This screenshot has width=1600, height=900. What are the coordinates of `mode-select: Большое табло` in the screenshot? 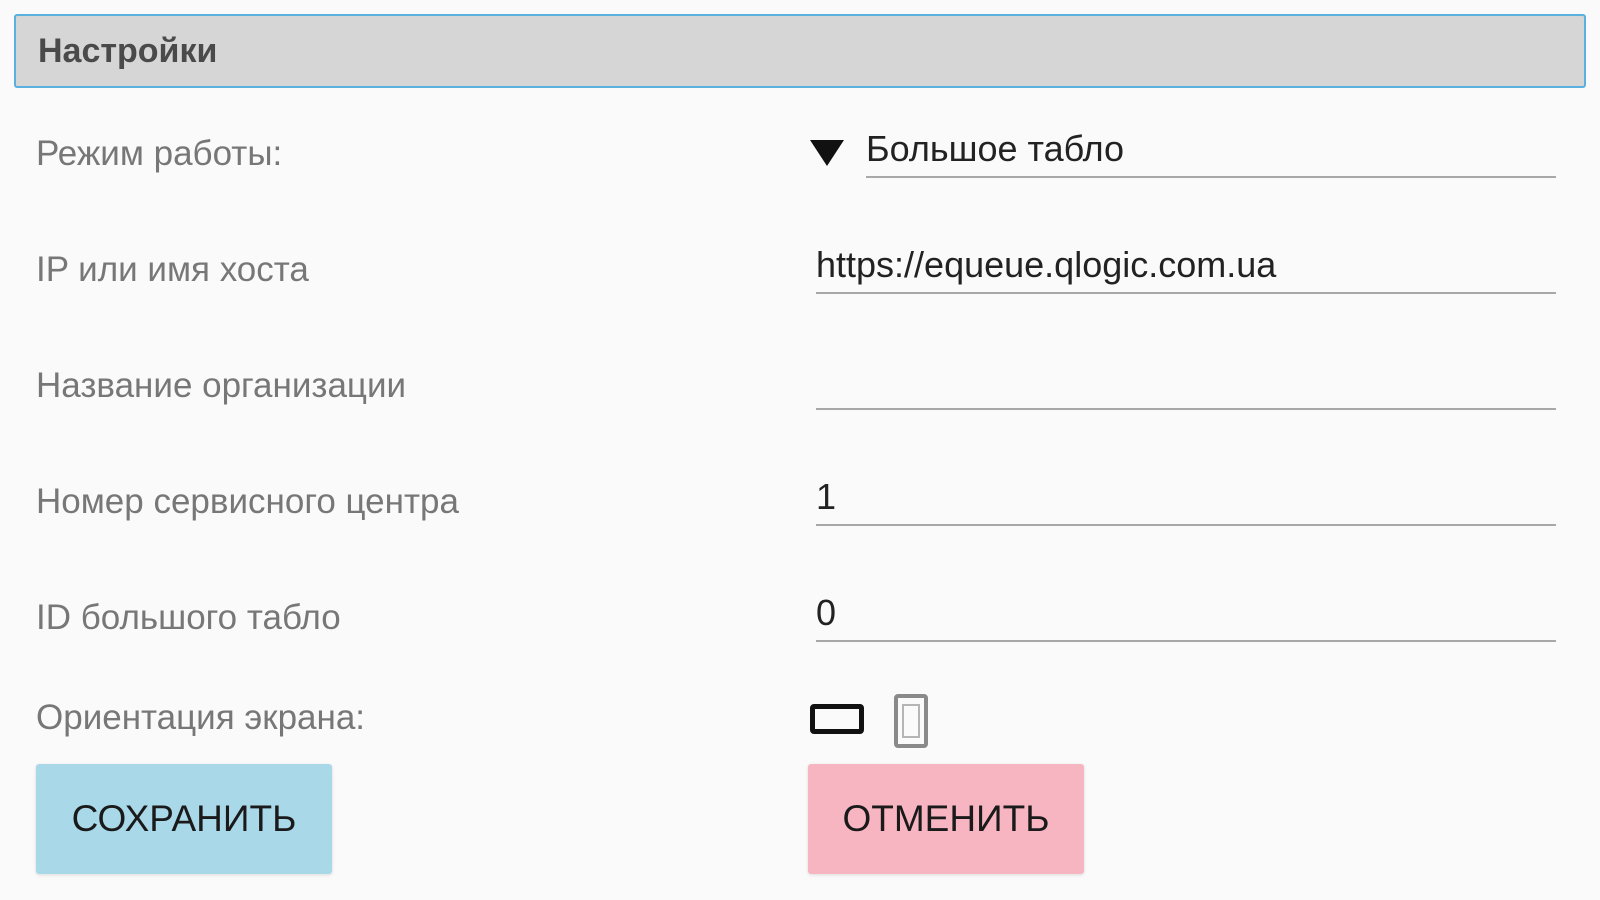 It's located at (1211, 153).